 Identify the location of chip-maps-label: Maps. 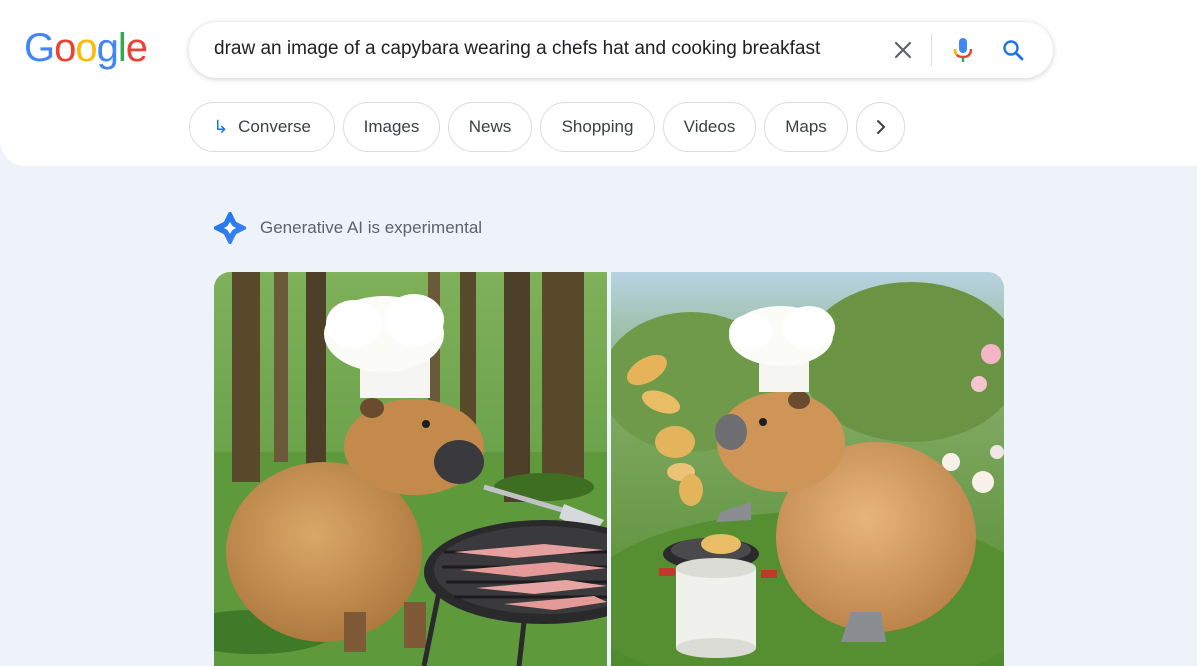
(806, 126).